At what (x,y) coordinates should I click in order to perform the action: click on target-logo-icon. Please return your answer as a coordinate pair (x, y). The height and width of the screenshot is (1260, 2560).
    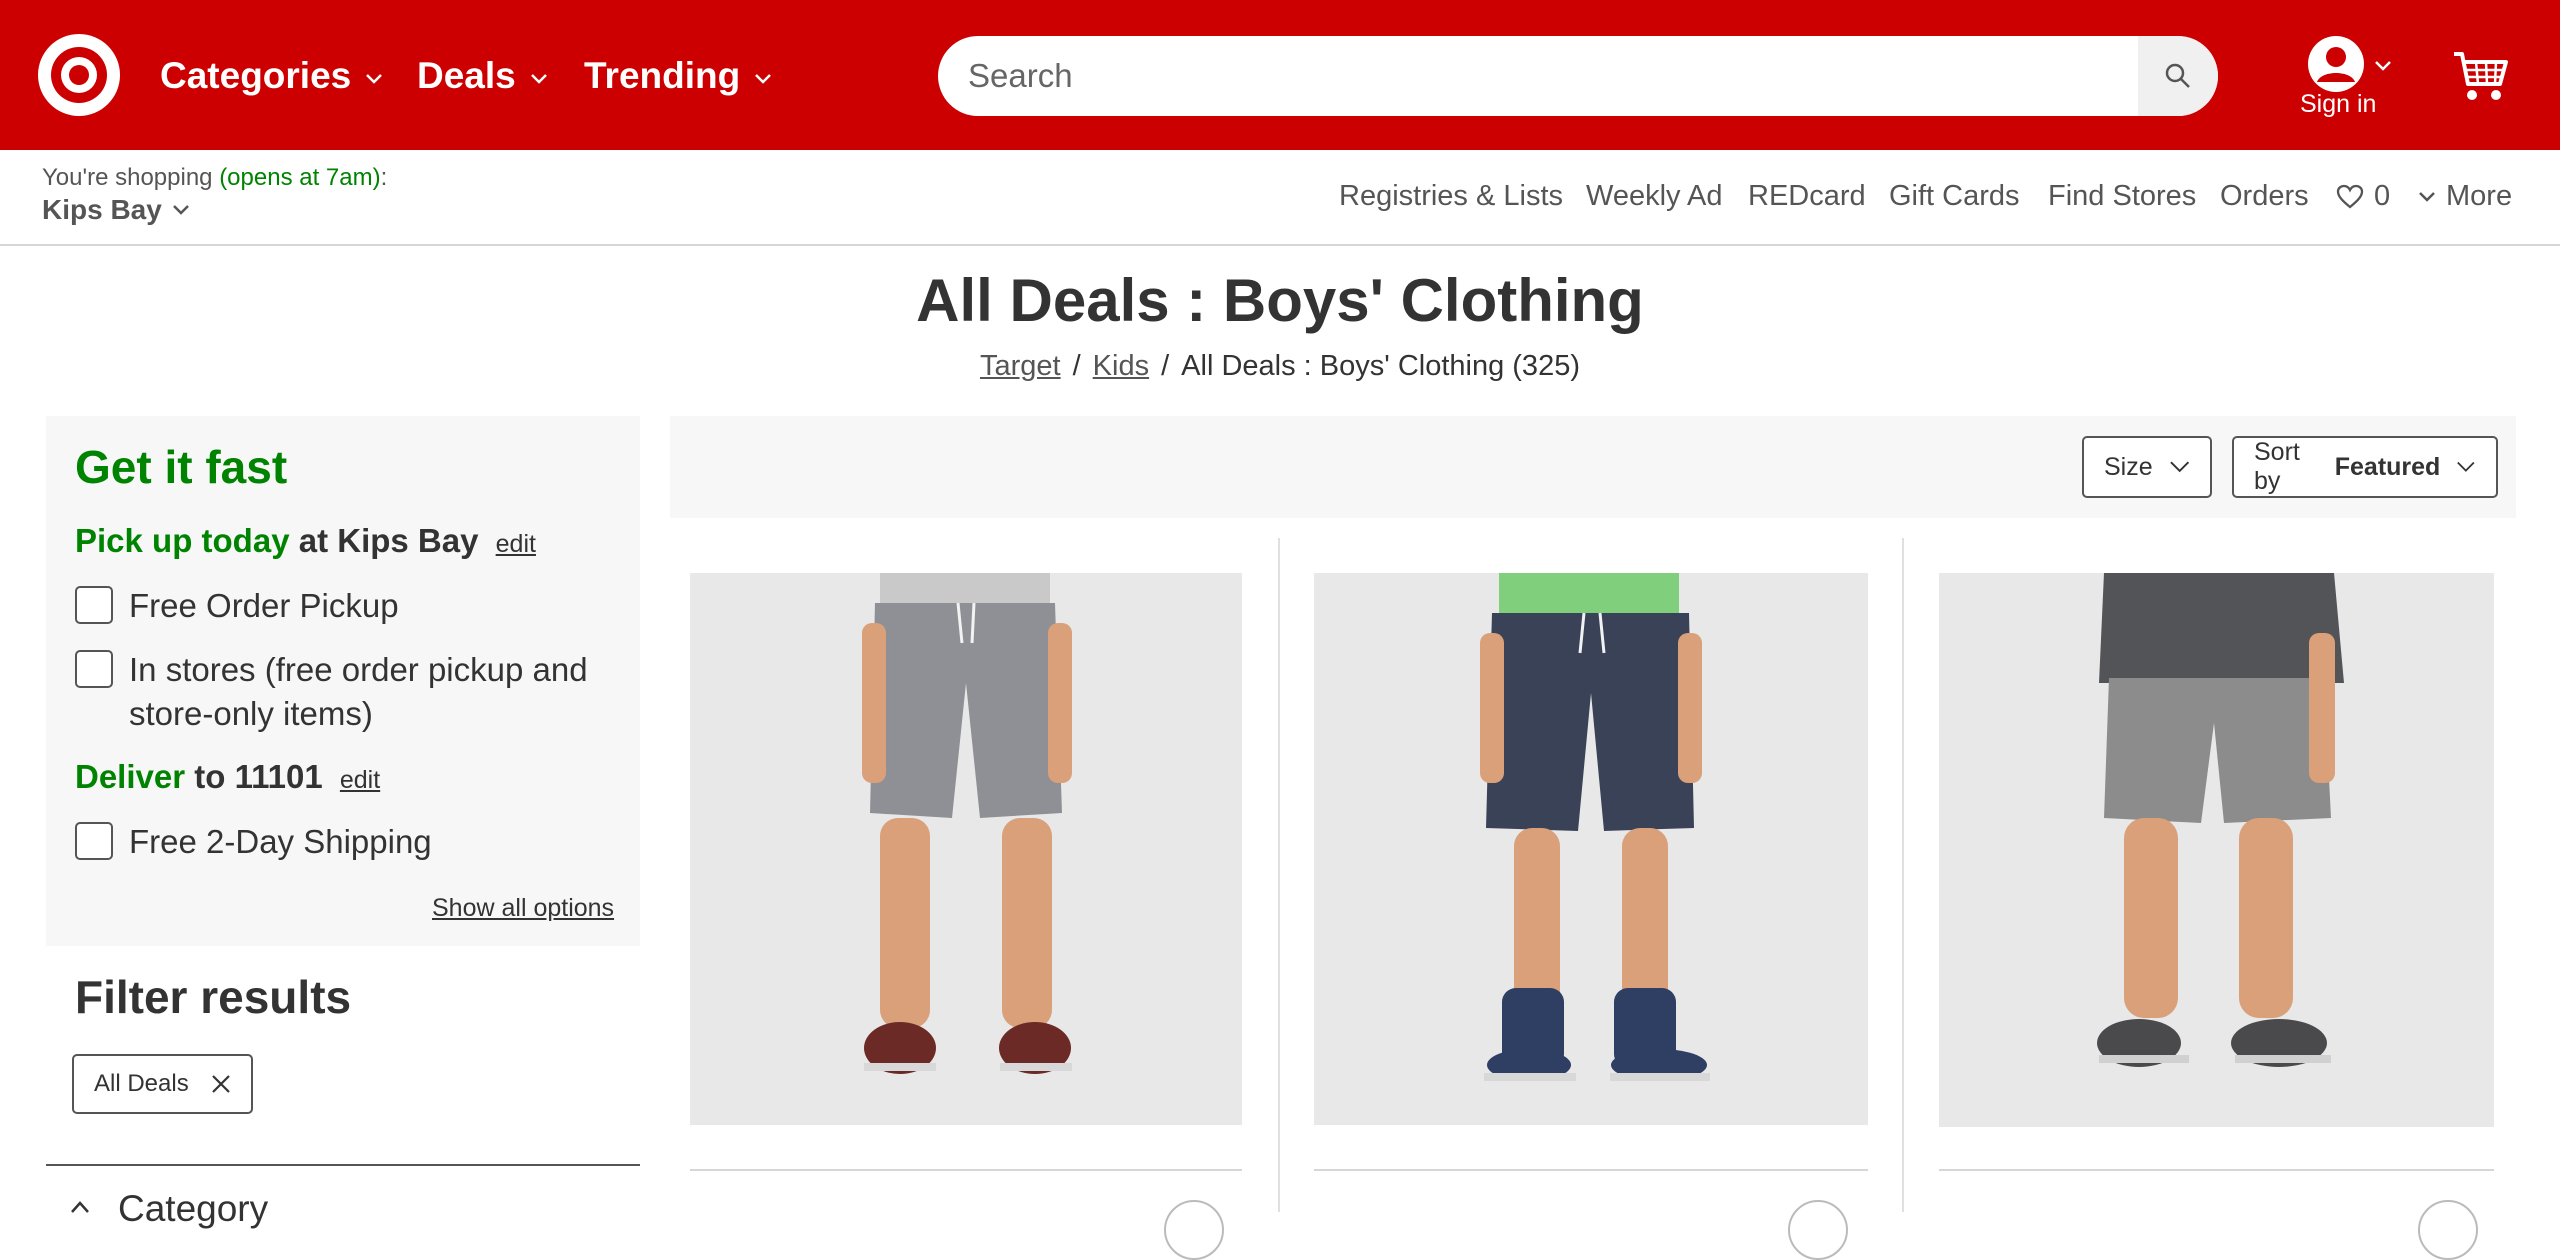
    Looking at the image, I should click on (79, 75).